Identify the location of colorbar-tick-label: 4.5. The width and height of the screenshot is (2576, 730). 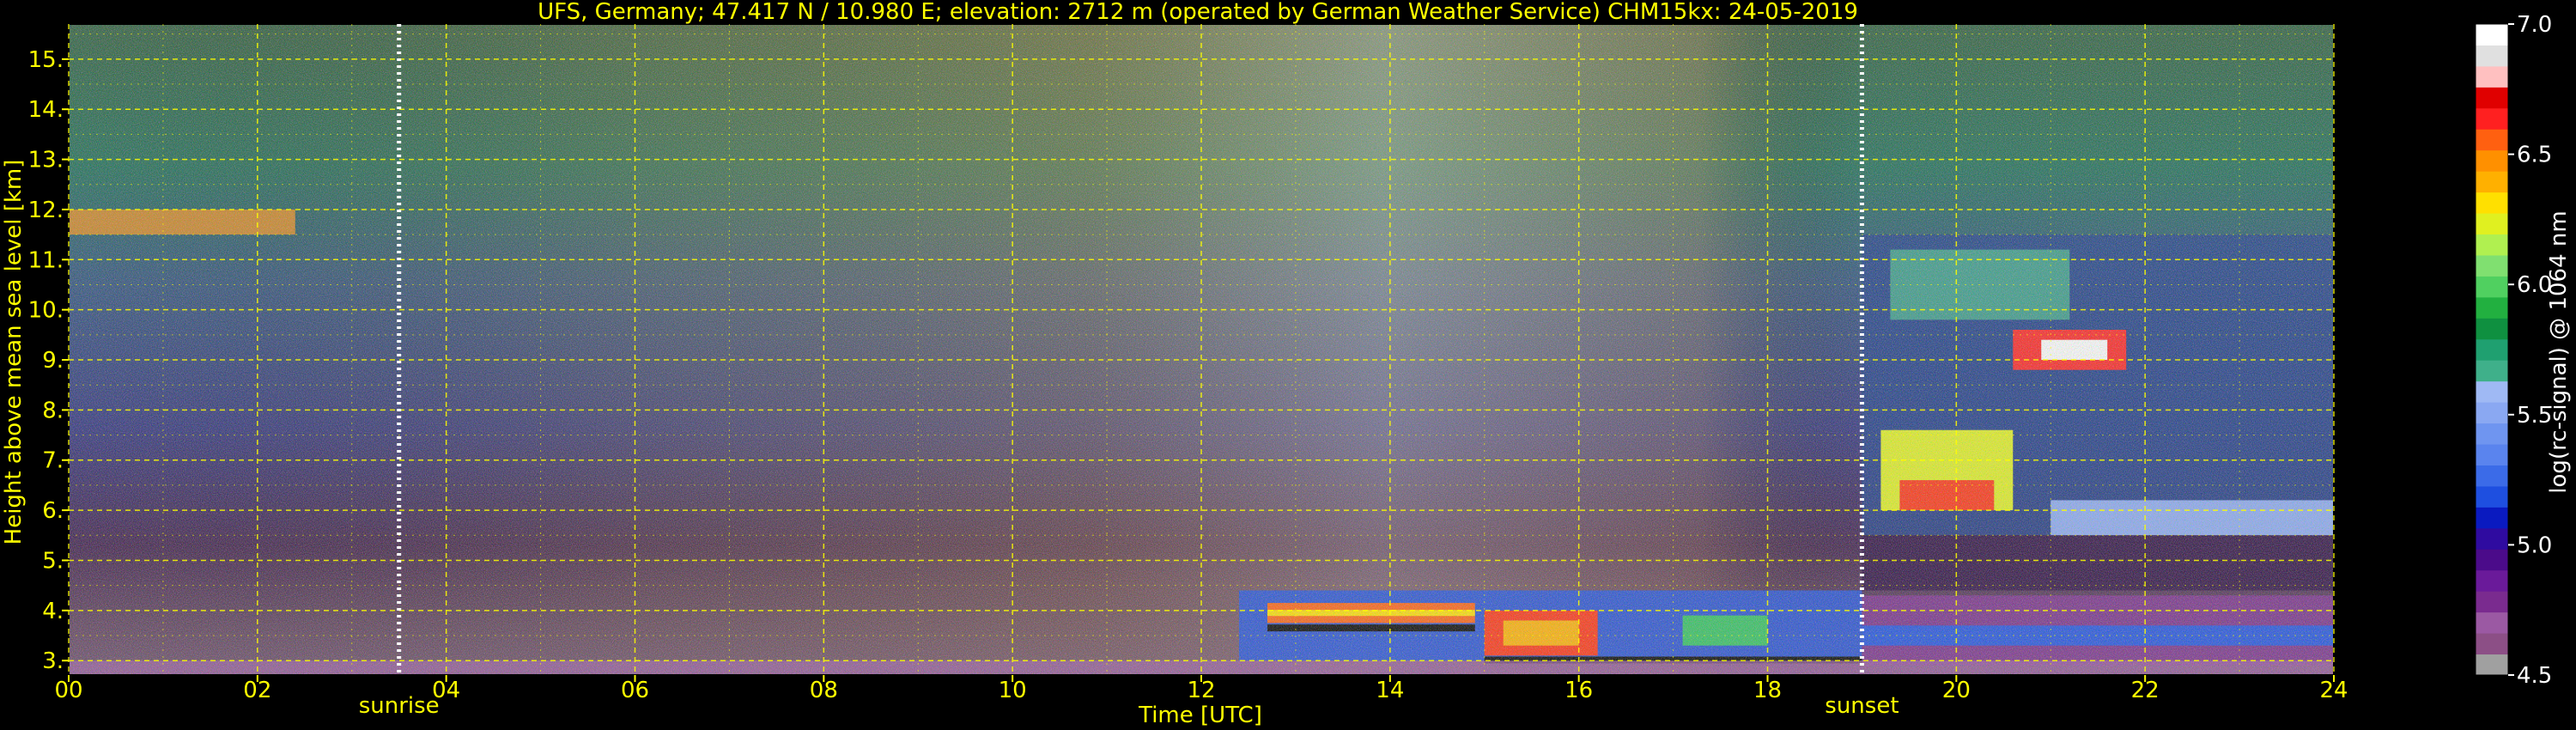
(2535, 676).